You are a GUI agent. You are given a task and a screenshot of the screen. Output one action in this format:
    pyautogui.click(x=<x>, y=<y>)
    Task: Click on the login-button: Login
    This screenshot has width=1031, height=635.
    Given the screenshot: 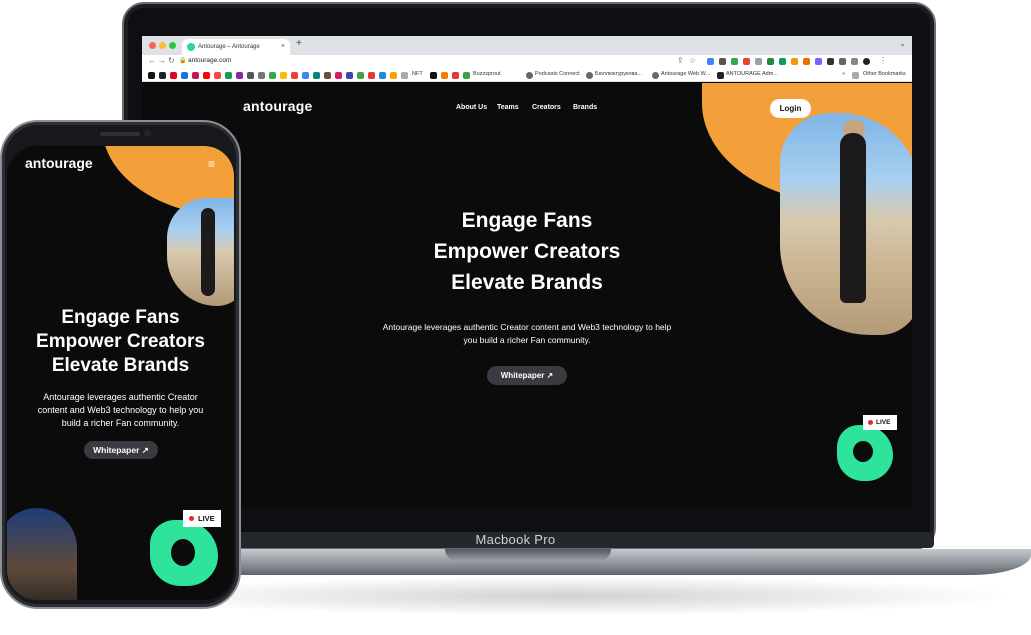 What is the action you would take?
    pyautogui.click(x=790, y=108)
    